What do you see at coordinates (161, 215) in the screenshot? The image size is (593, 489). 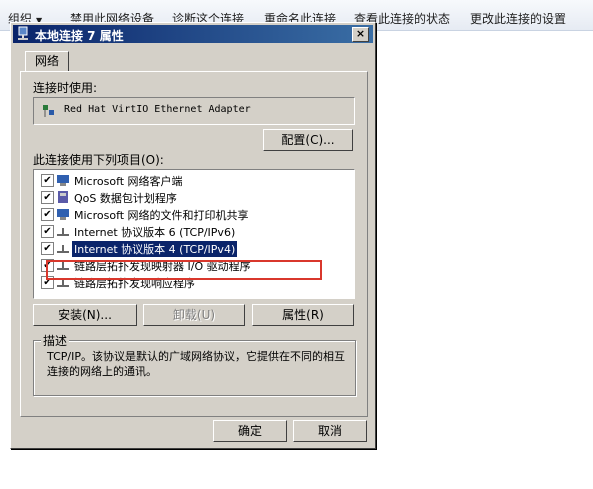 I see `list-item-label: Microsoft 网络的文件和打印机共享` at bounding box center [161, 215].